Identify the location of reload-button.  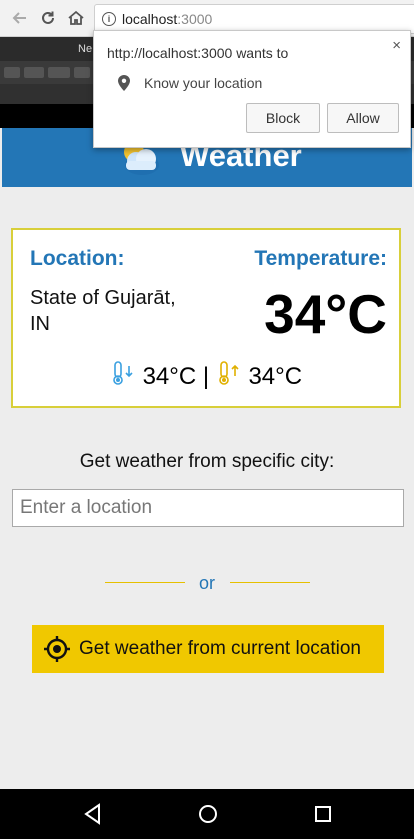
(48, 18).